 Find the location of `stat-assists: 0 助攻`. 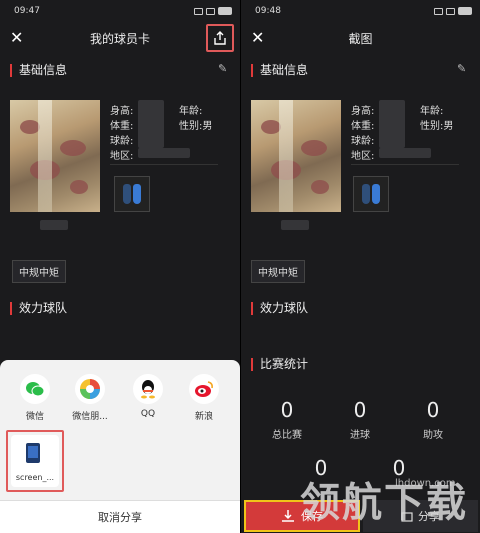

stat-assists: 0 助攻 is located at coordinates (433, 419).